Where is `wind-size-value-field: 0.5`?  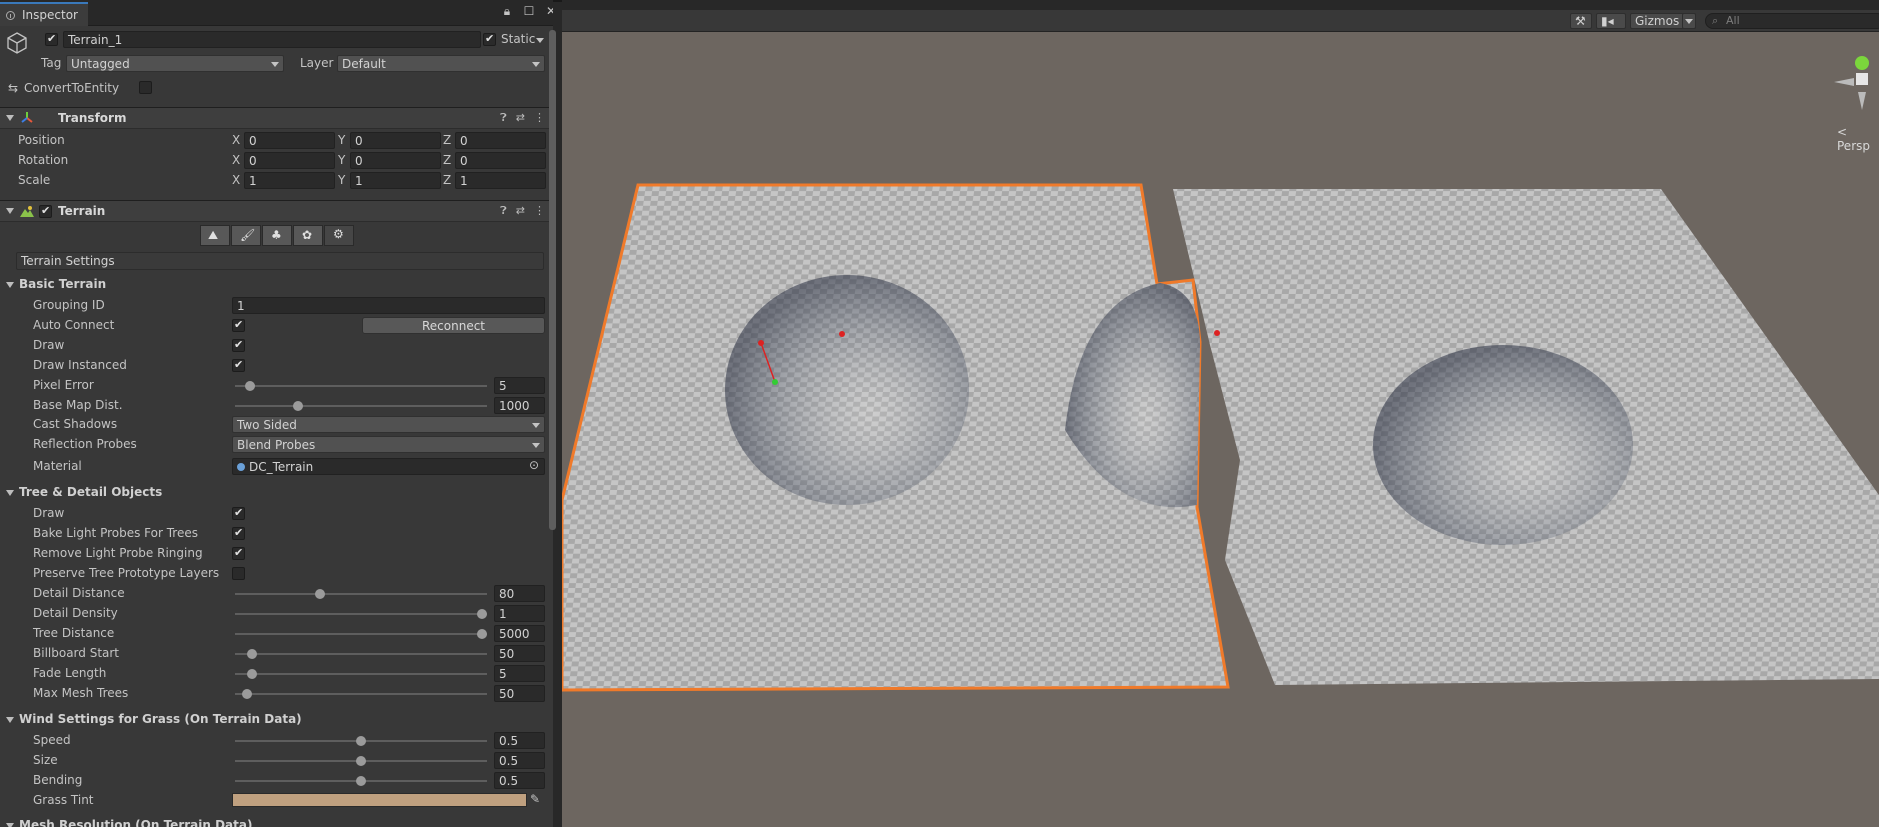
wind-size-value-field: 0.5 is located at coordinates (519, 760).